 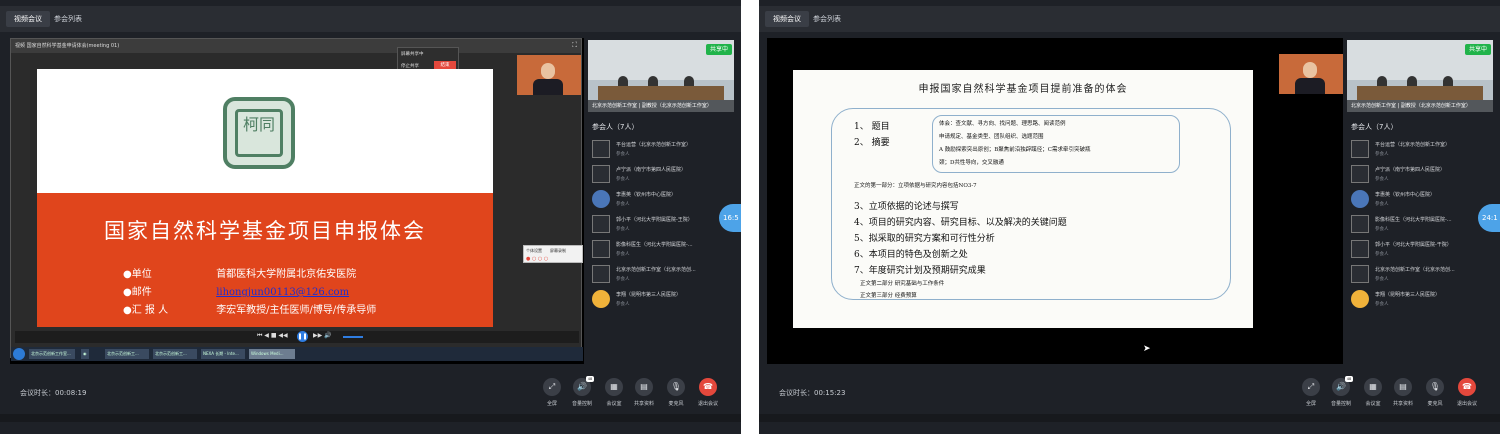 I want to click on mic-label: 麦克风, so click(x=1435, y=404).